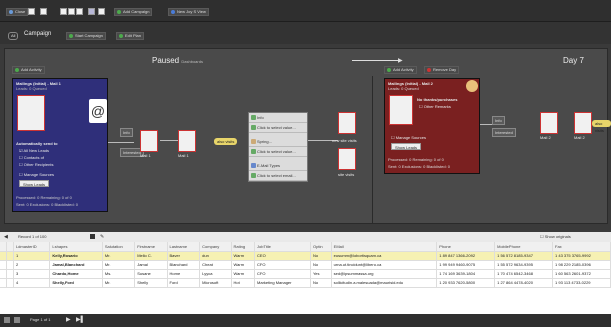 This screenshot has width=611, height=327. Describe the element at coordinates (466, 256) in the screenshot. I see `table-cell: 1 89 847 1366-2092` at that location.